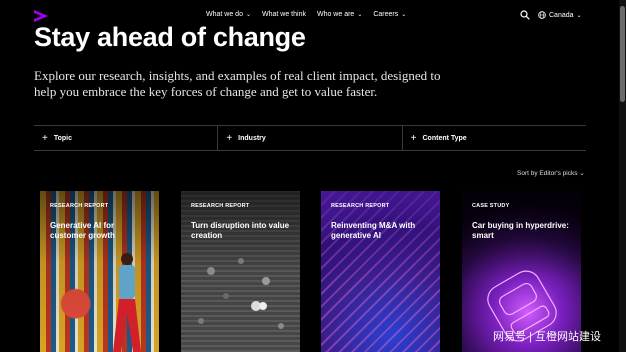  I want to click on card-title: Generative AI for customer growth, so click(82, 230).